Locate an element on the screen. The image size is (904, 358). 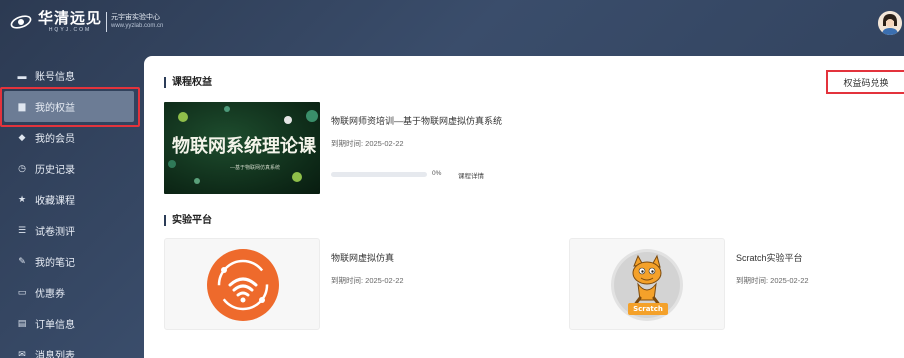
platform-name-scratch: Scratch实验平台 is located at coordinates (769, 257).